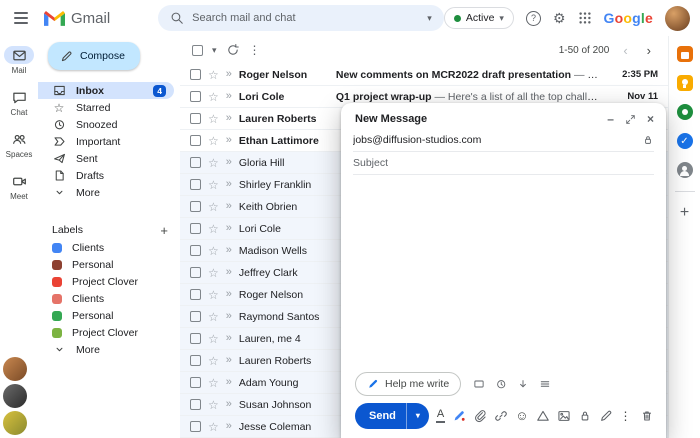  I want to click on newer-page-icon: ‹, so click(625, 50).